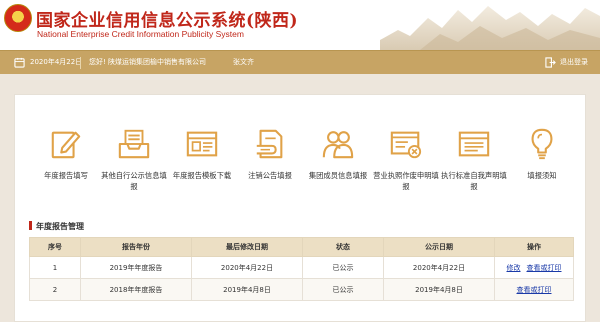  I want to click on table-header-row: 序号 报告年份 最后修改日期 状态 公示日期 操作, so click(301, 247).